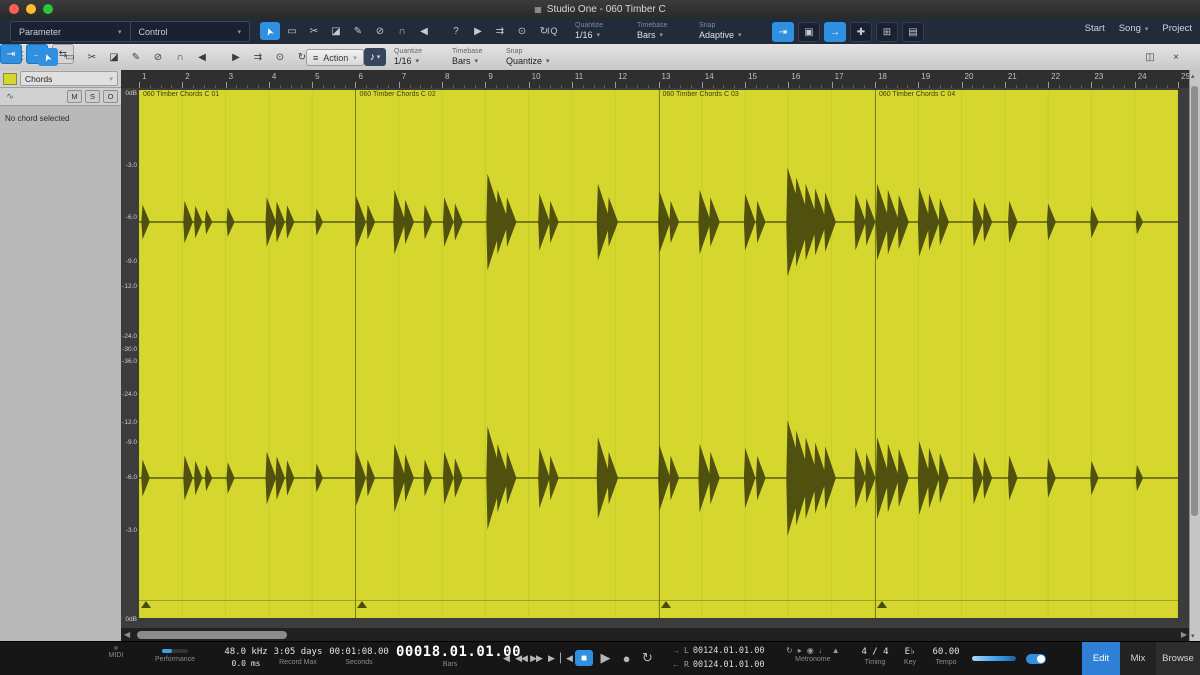 The image size is (1200, 675). Describe the element at coordinates (800, 650) in the screenshot. I see `precount-icon: ▸` at that location.